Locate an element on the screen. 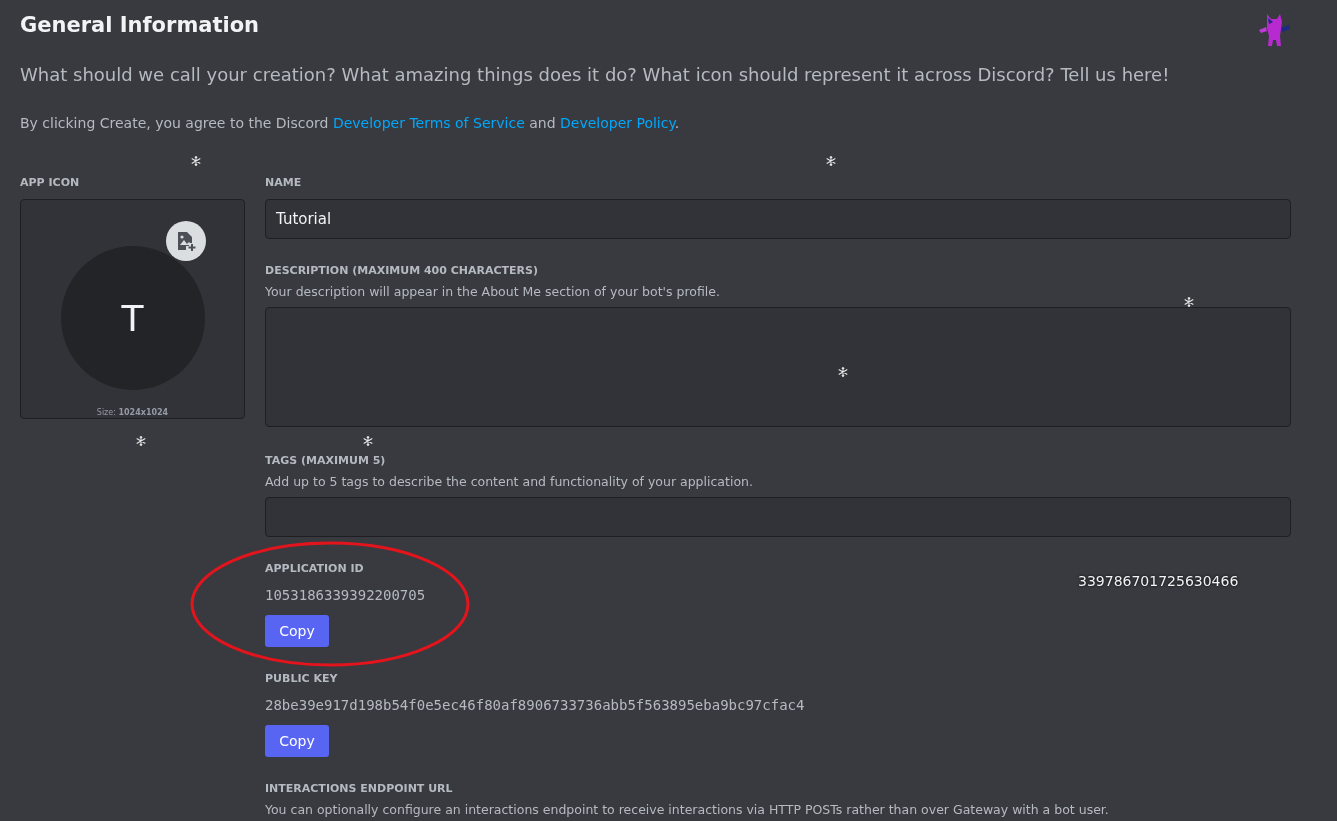 This screenshot has height=821, width=1337. size-text: Size: 1024x1024 is located at coordinates (132, 412).